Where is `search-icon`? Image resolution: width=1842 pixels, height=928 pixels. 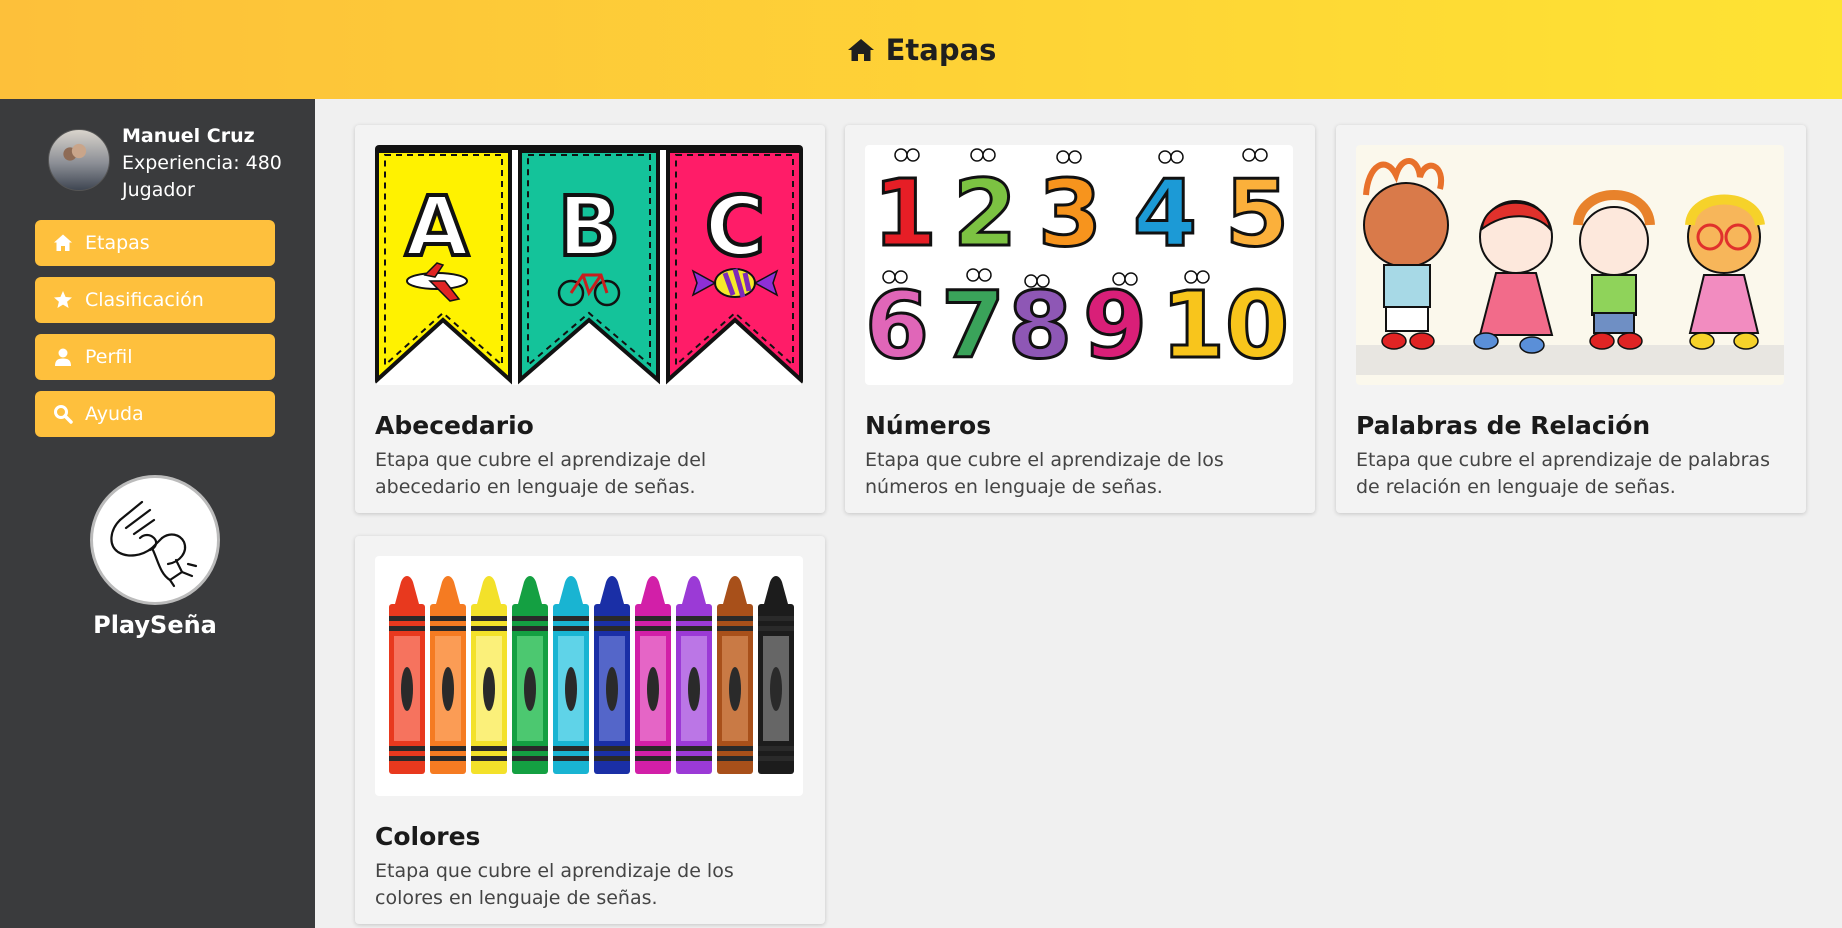
search-icon is located at coordinates (63, 414).